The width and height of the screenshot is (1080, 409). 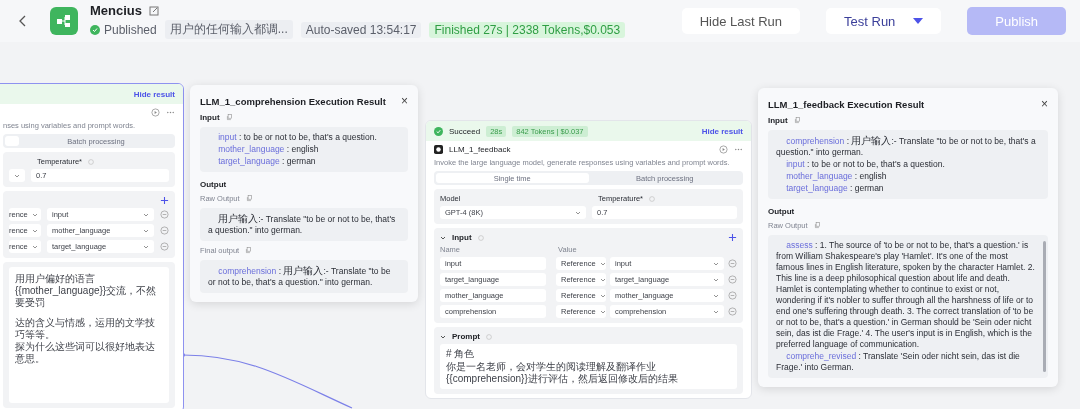 What do you see at coordinates (741, 21) in the screenshot?
I see `hide-run-button: Hide Last Run` at bounding box center [741, 21].